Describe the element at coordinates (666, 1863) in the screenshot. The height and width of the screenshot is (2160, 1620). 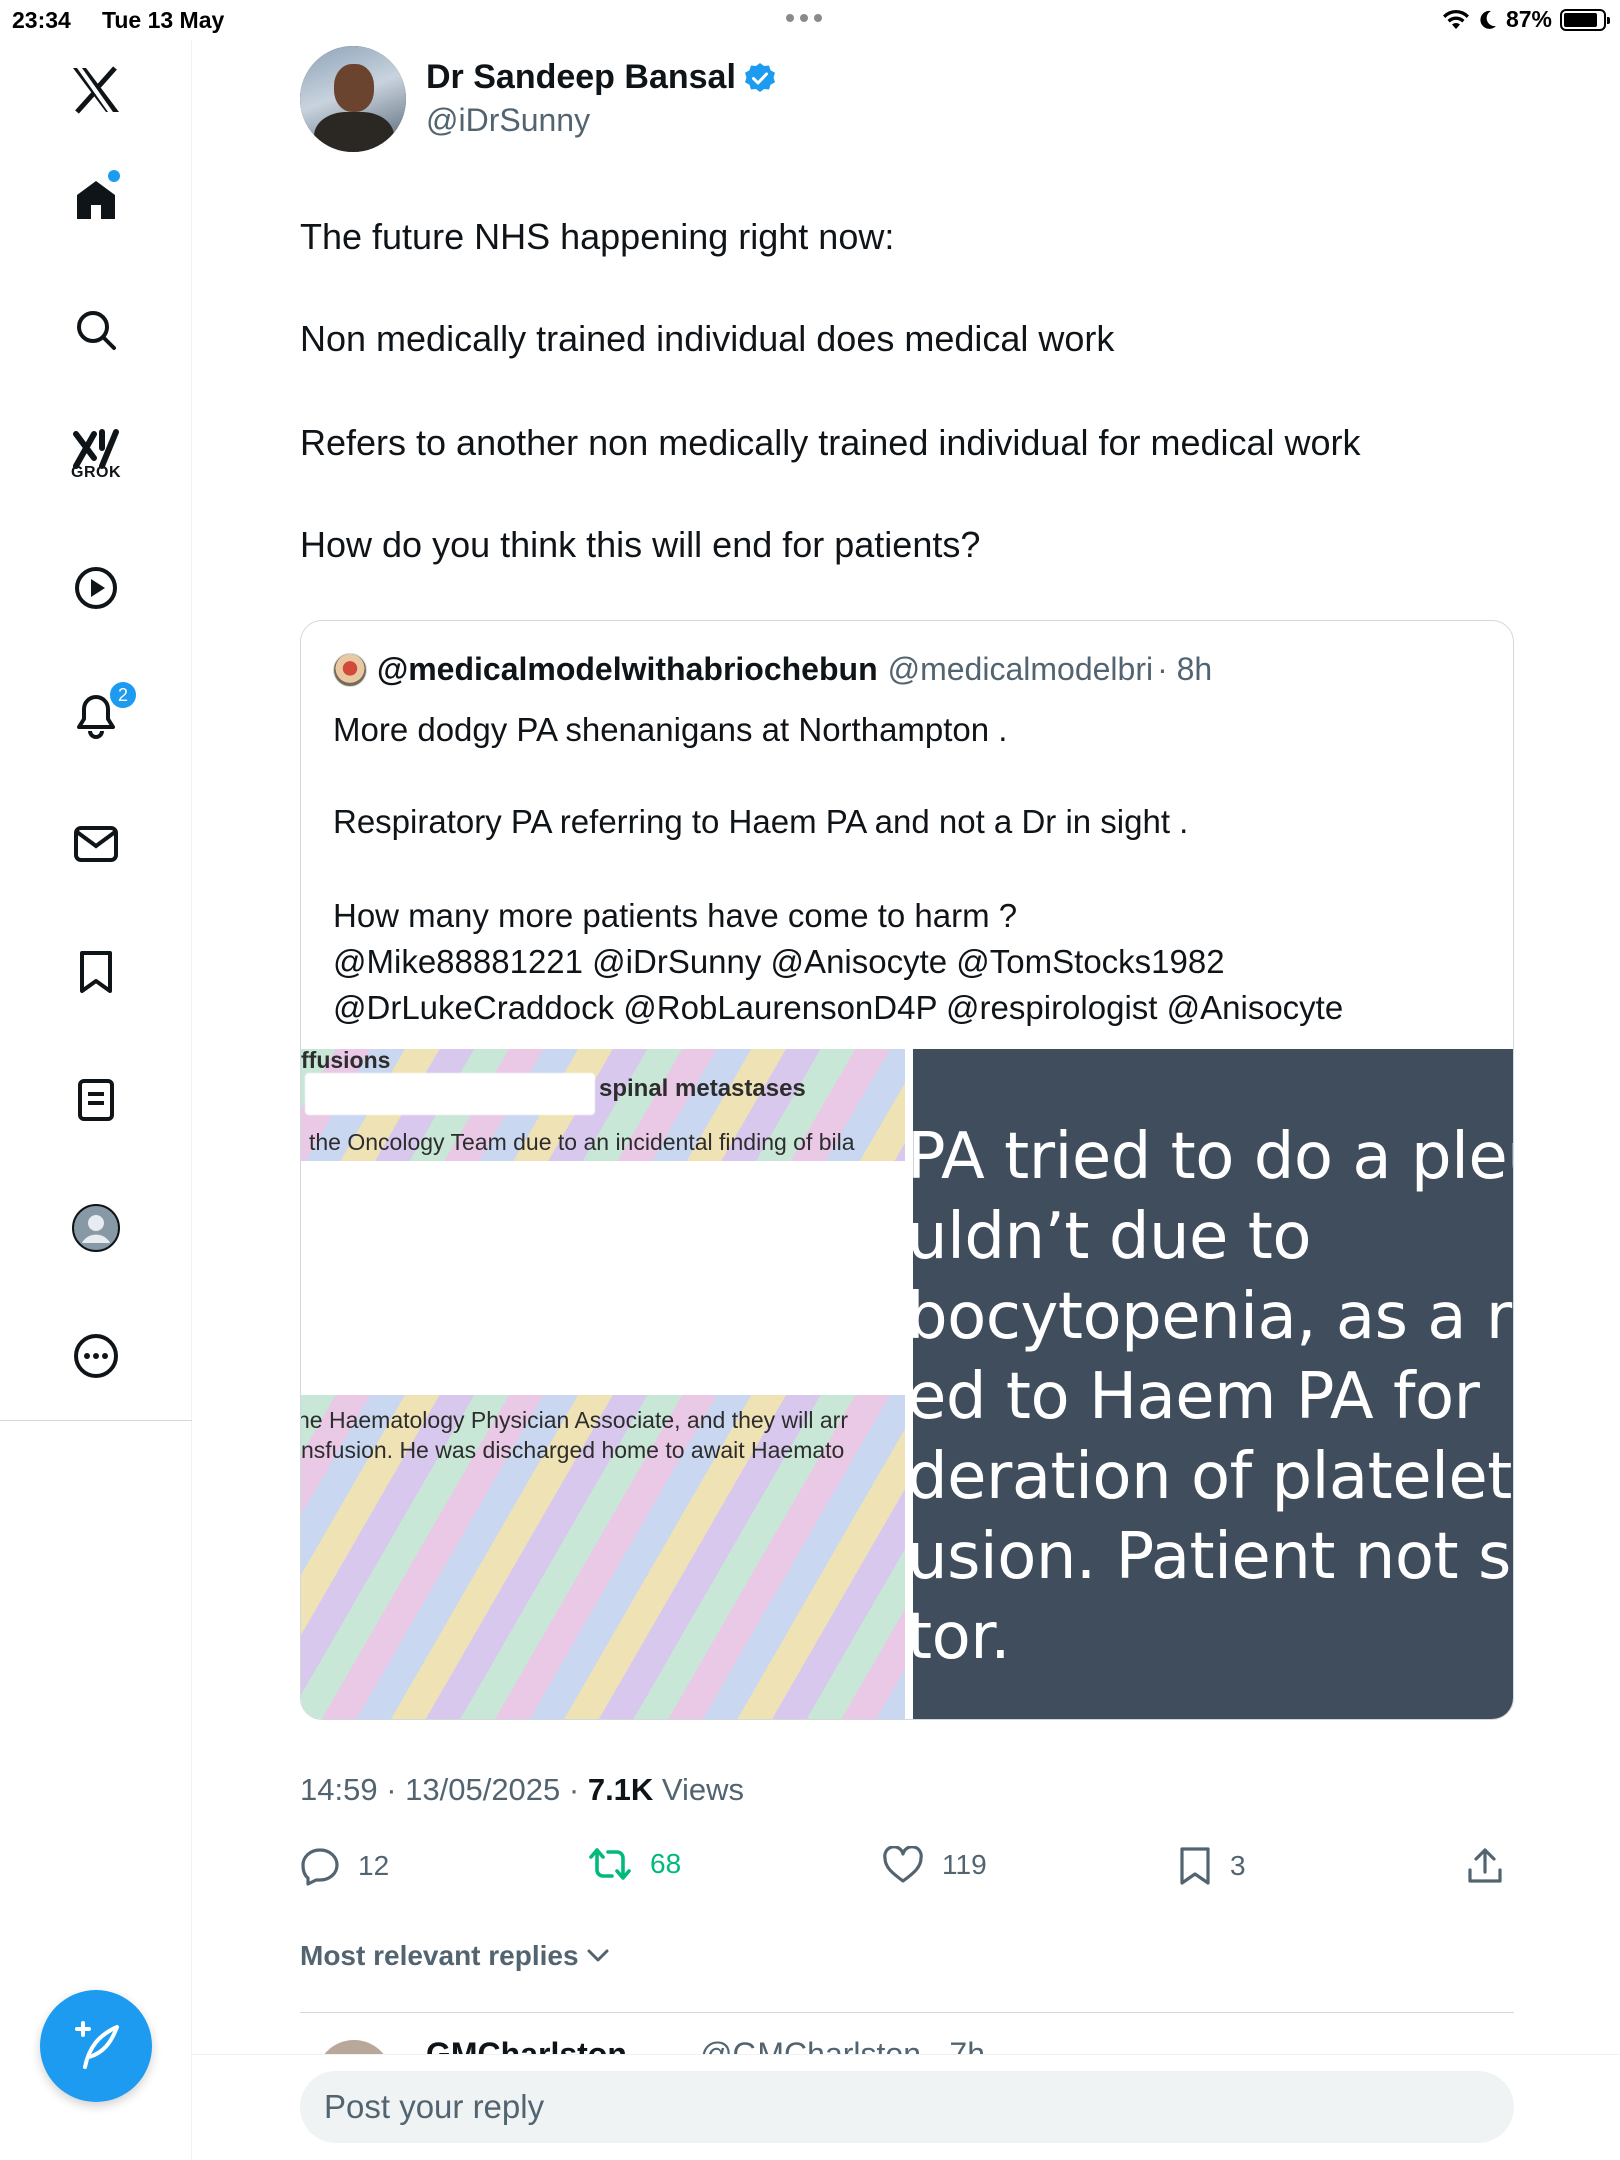
I see `repost-count: 68` at that location.